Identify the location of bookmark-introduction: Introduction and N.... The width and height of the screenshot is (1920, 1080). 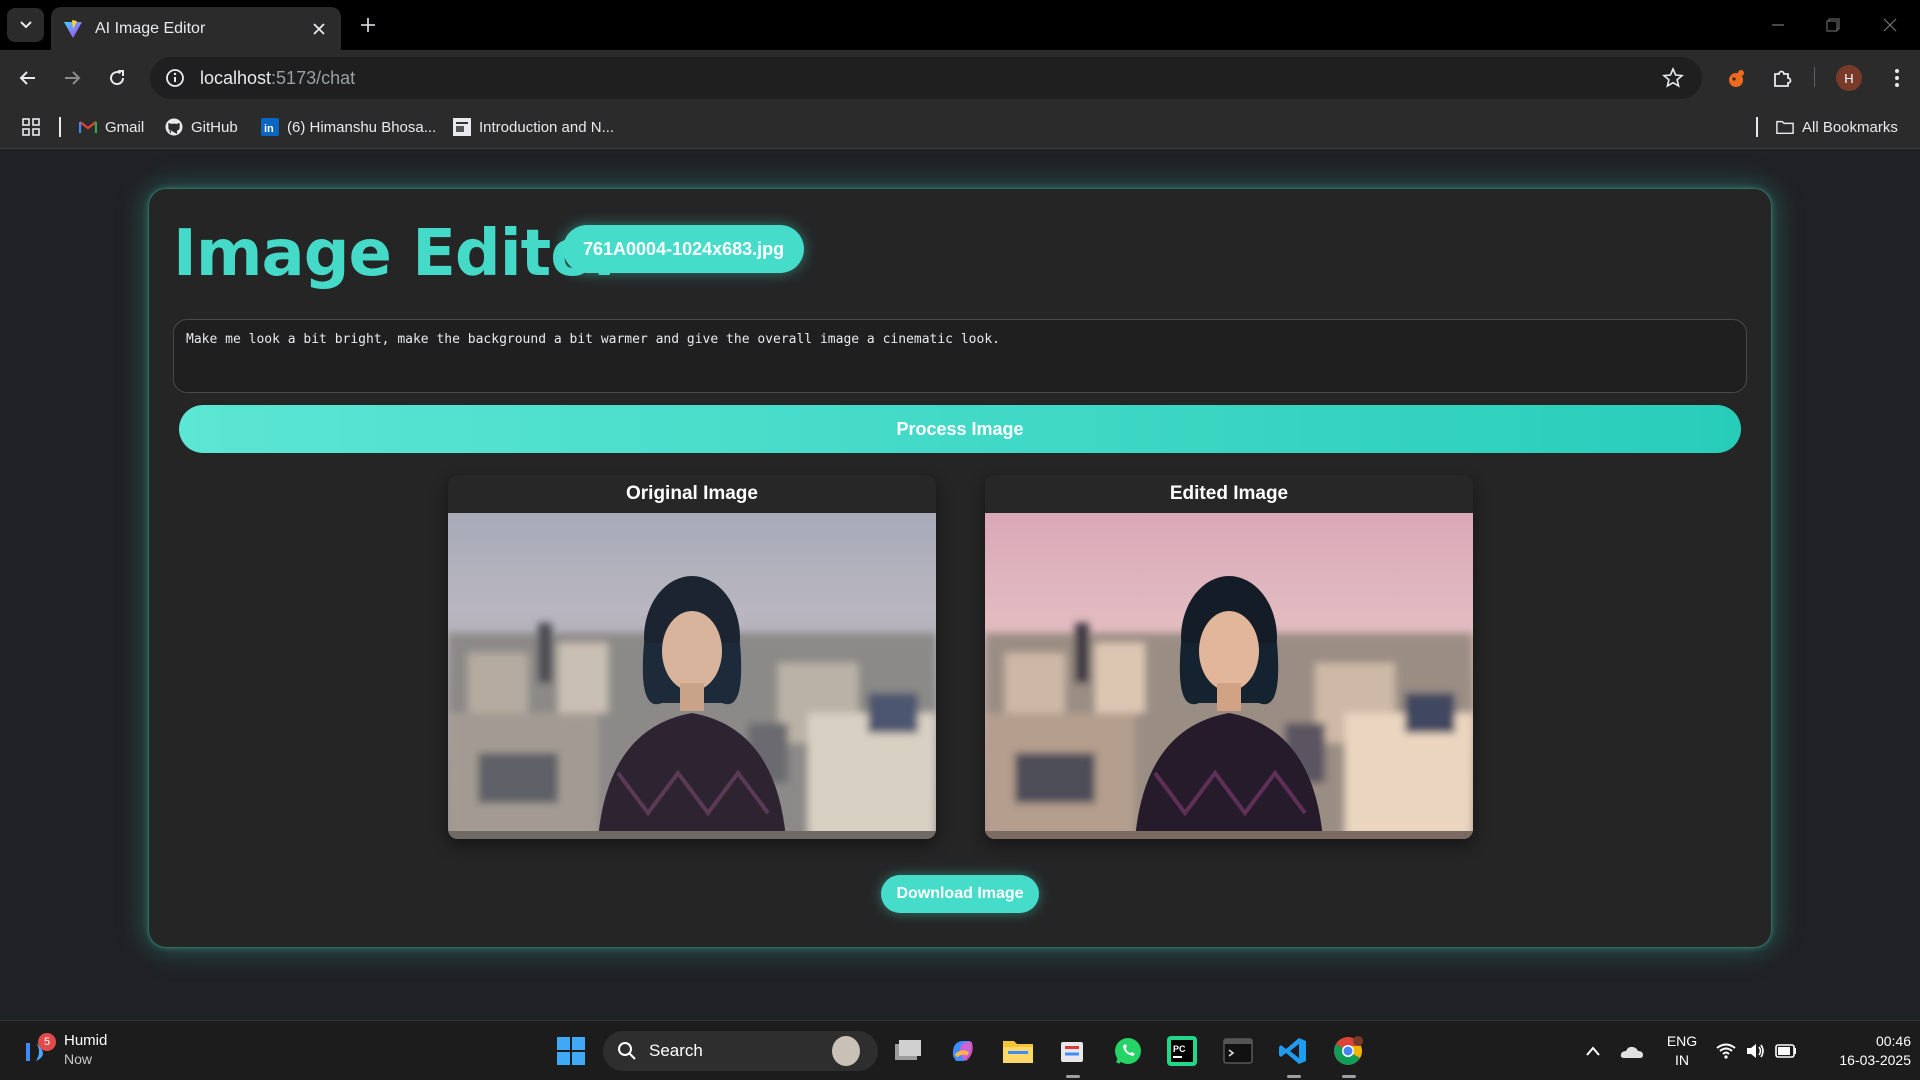
(533, 127).